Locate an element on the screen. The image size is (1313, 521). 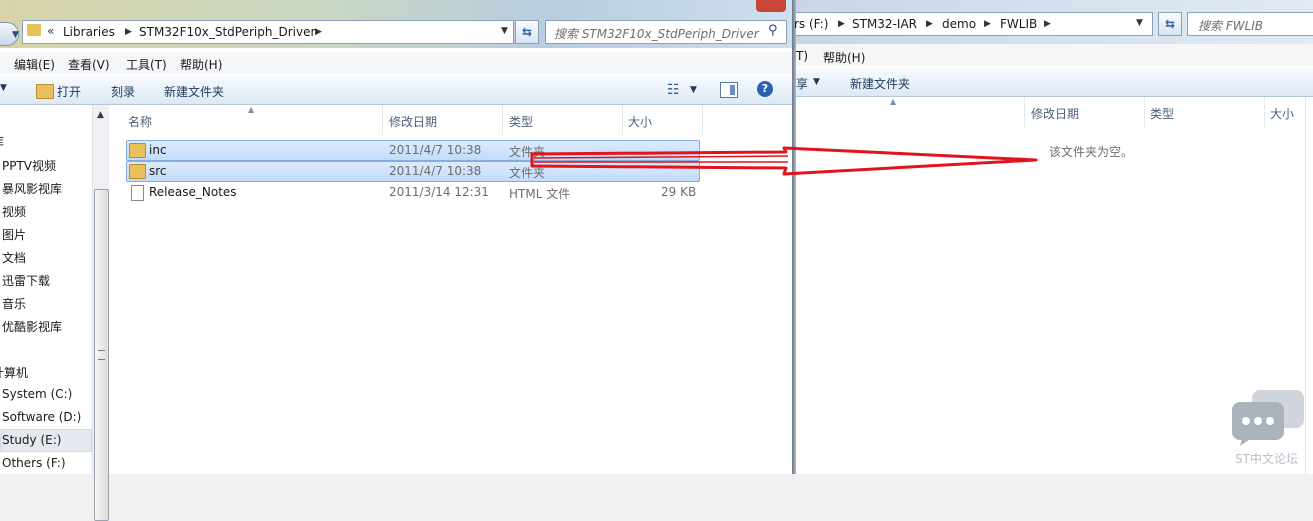
search-input: 搜索 FWLIB is located at coordinates (1250, 24).